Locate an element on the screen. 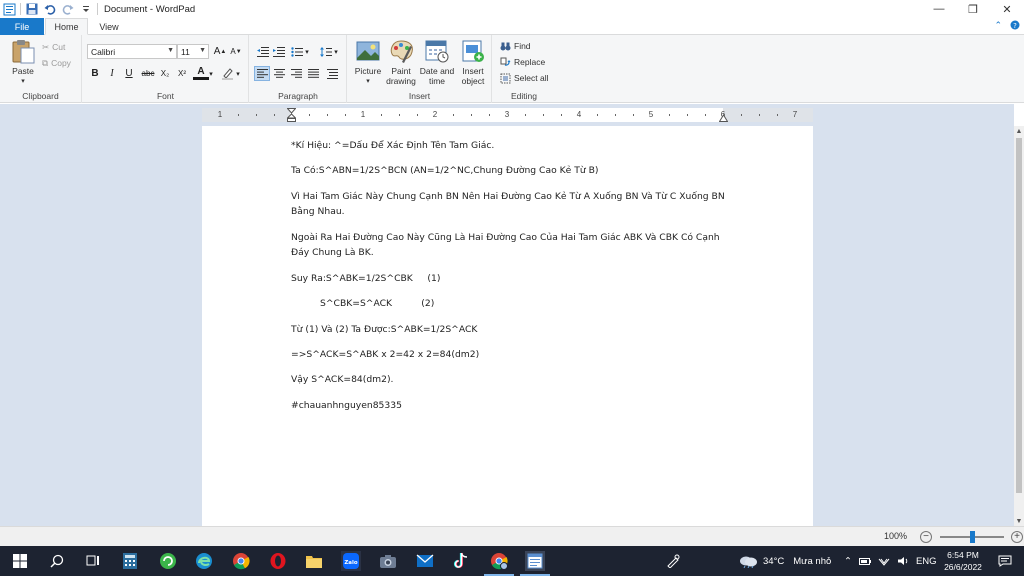 The width and height of the screenshot is (1024, 576). scrollbar-thumb is located at coordinates (1019, 315).